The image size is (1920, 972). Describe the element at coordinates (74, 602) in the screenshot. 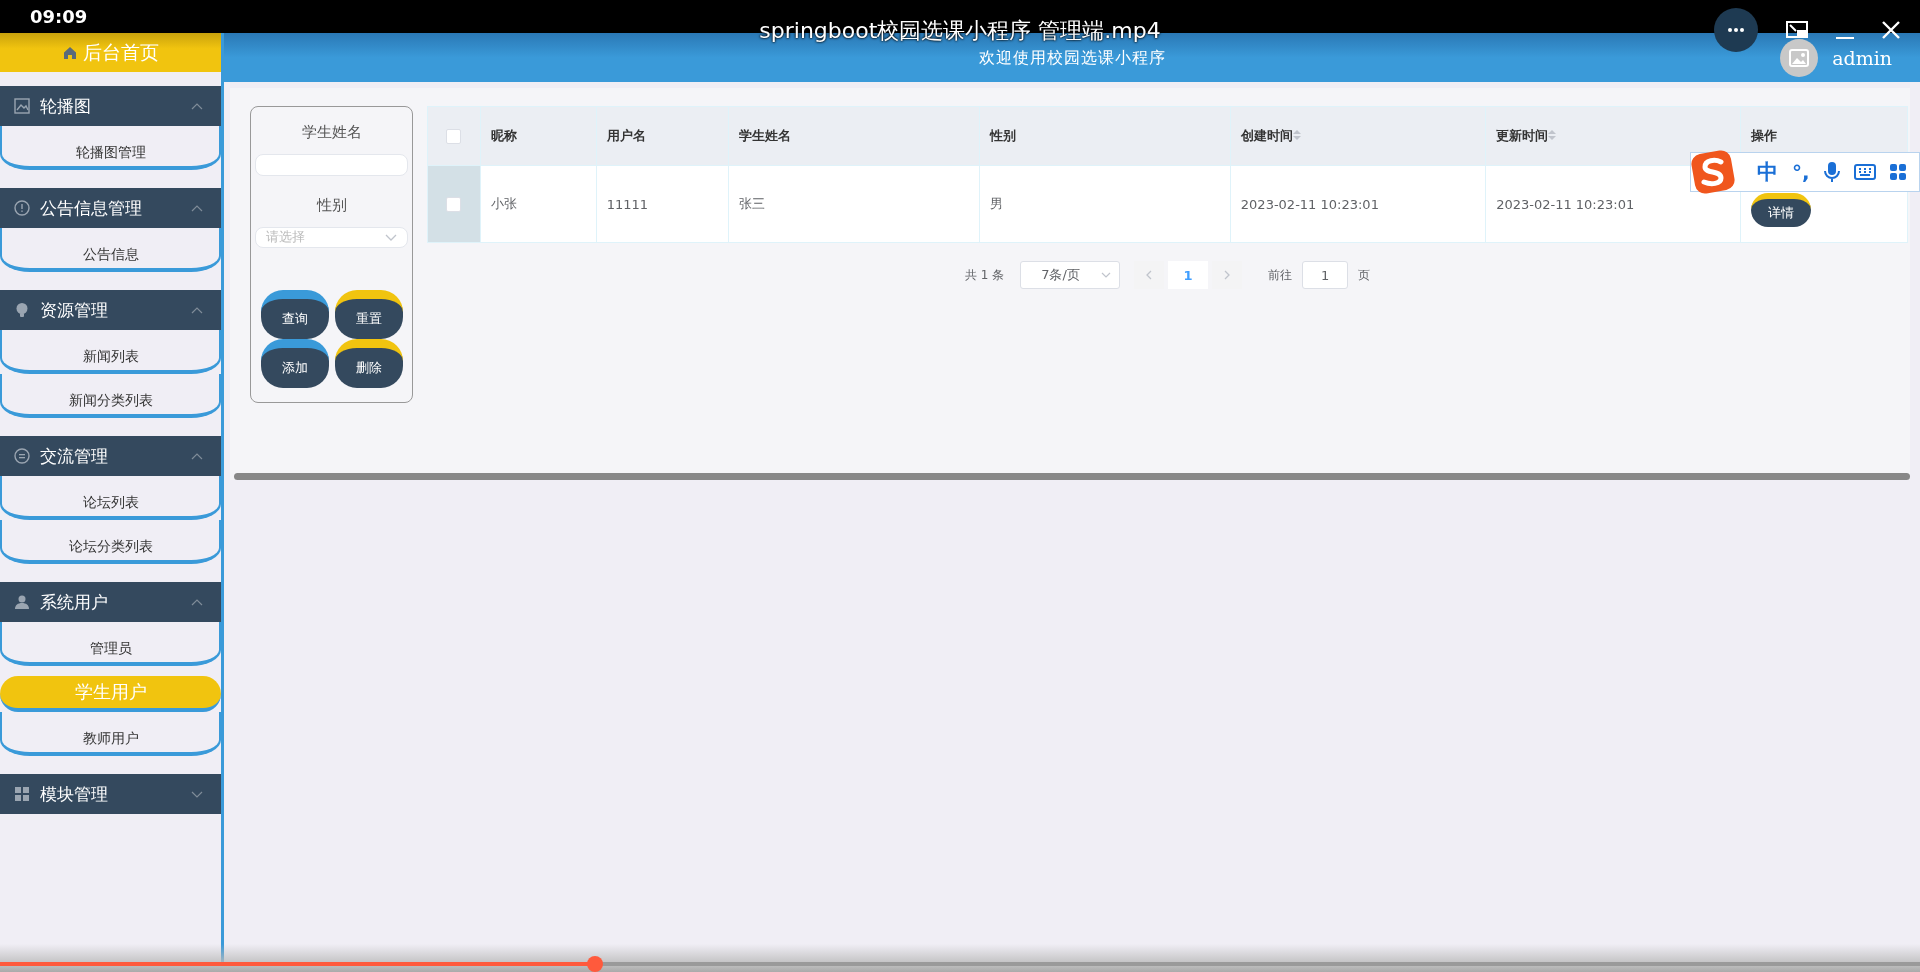

I see `section-title: 系统用户` at that location.